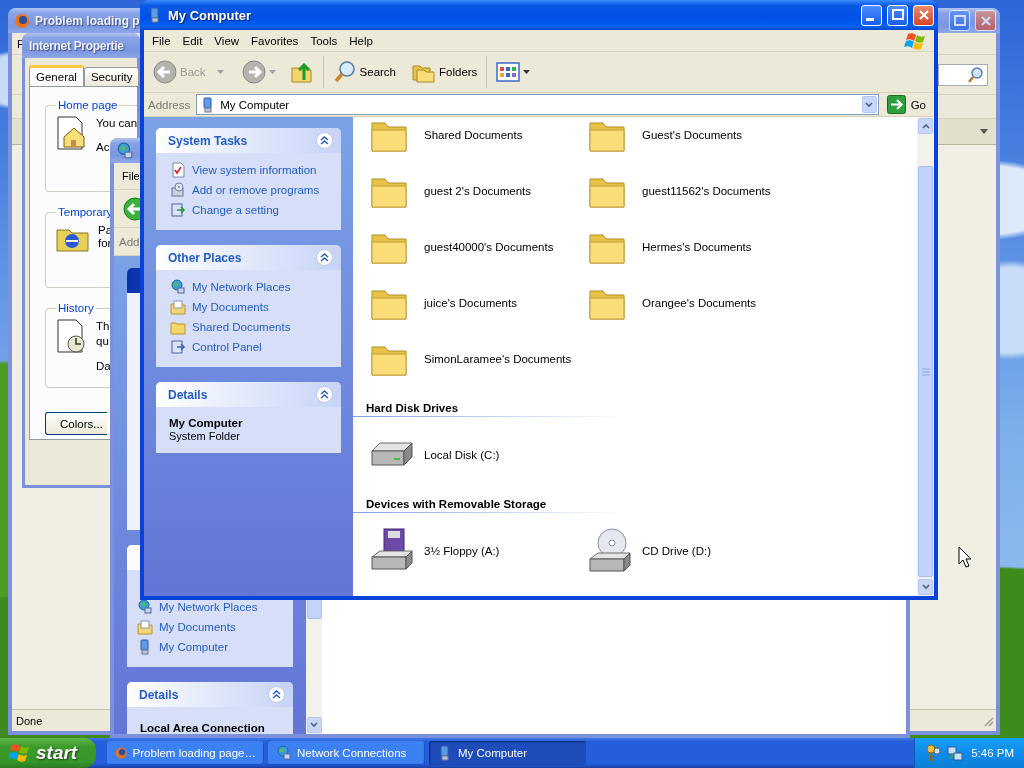 Image resolution: width=1024 pixels, height=768 pixels. I want to click on folder-item: guest40000's Documents, so click(477, 247).